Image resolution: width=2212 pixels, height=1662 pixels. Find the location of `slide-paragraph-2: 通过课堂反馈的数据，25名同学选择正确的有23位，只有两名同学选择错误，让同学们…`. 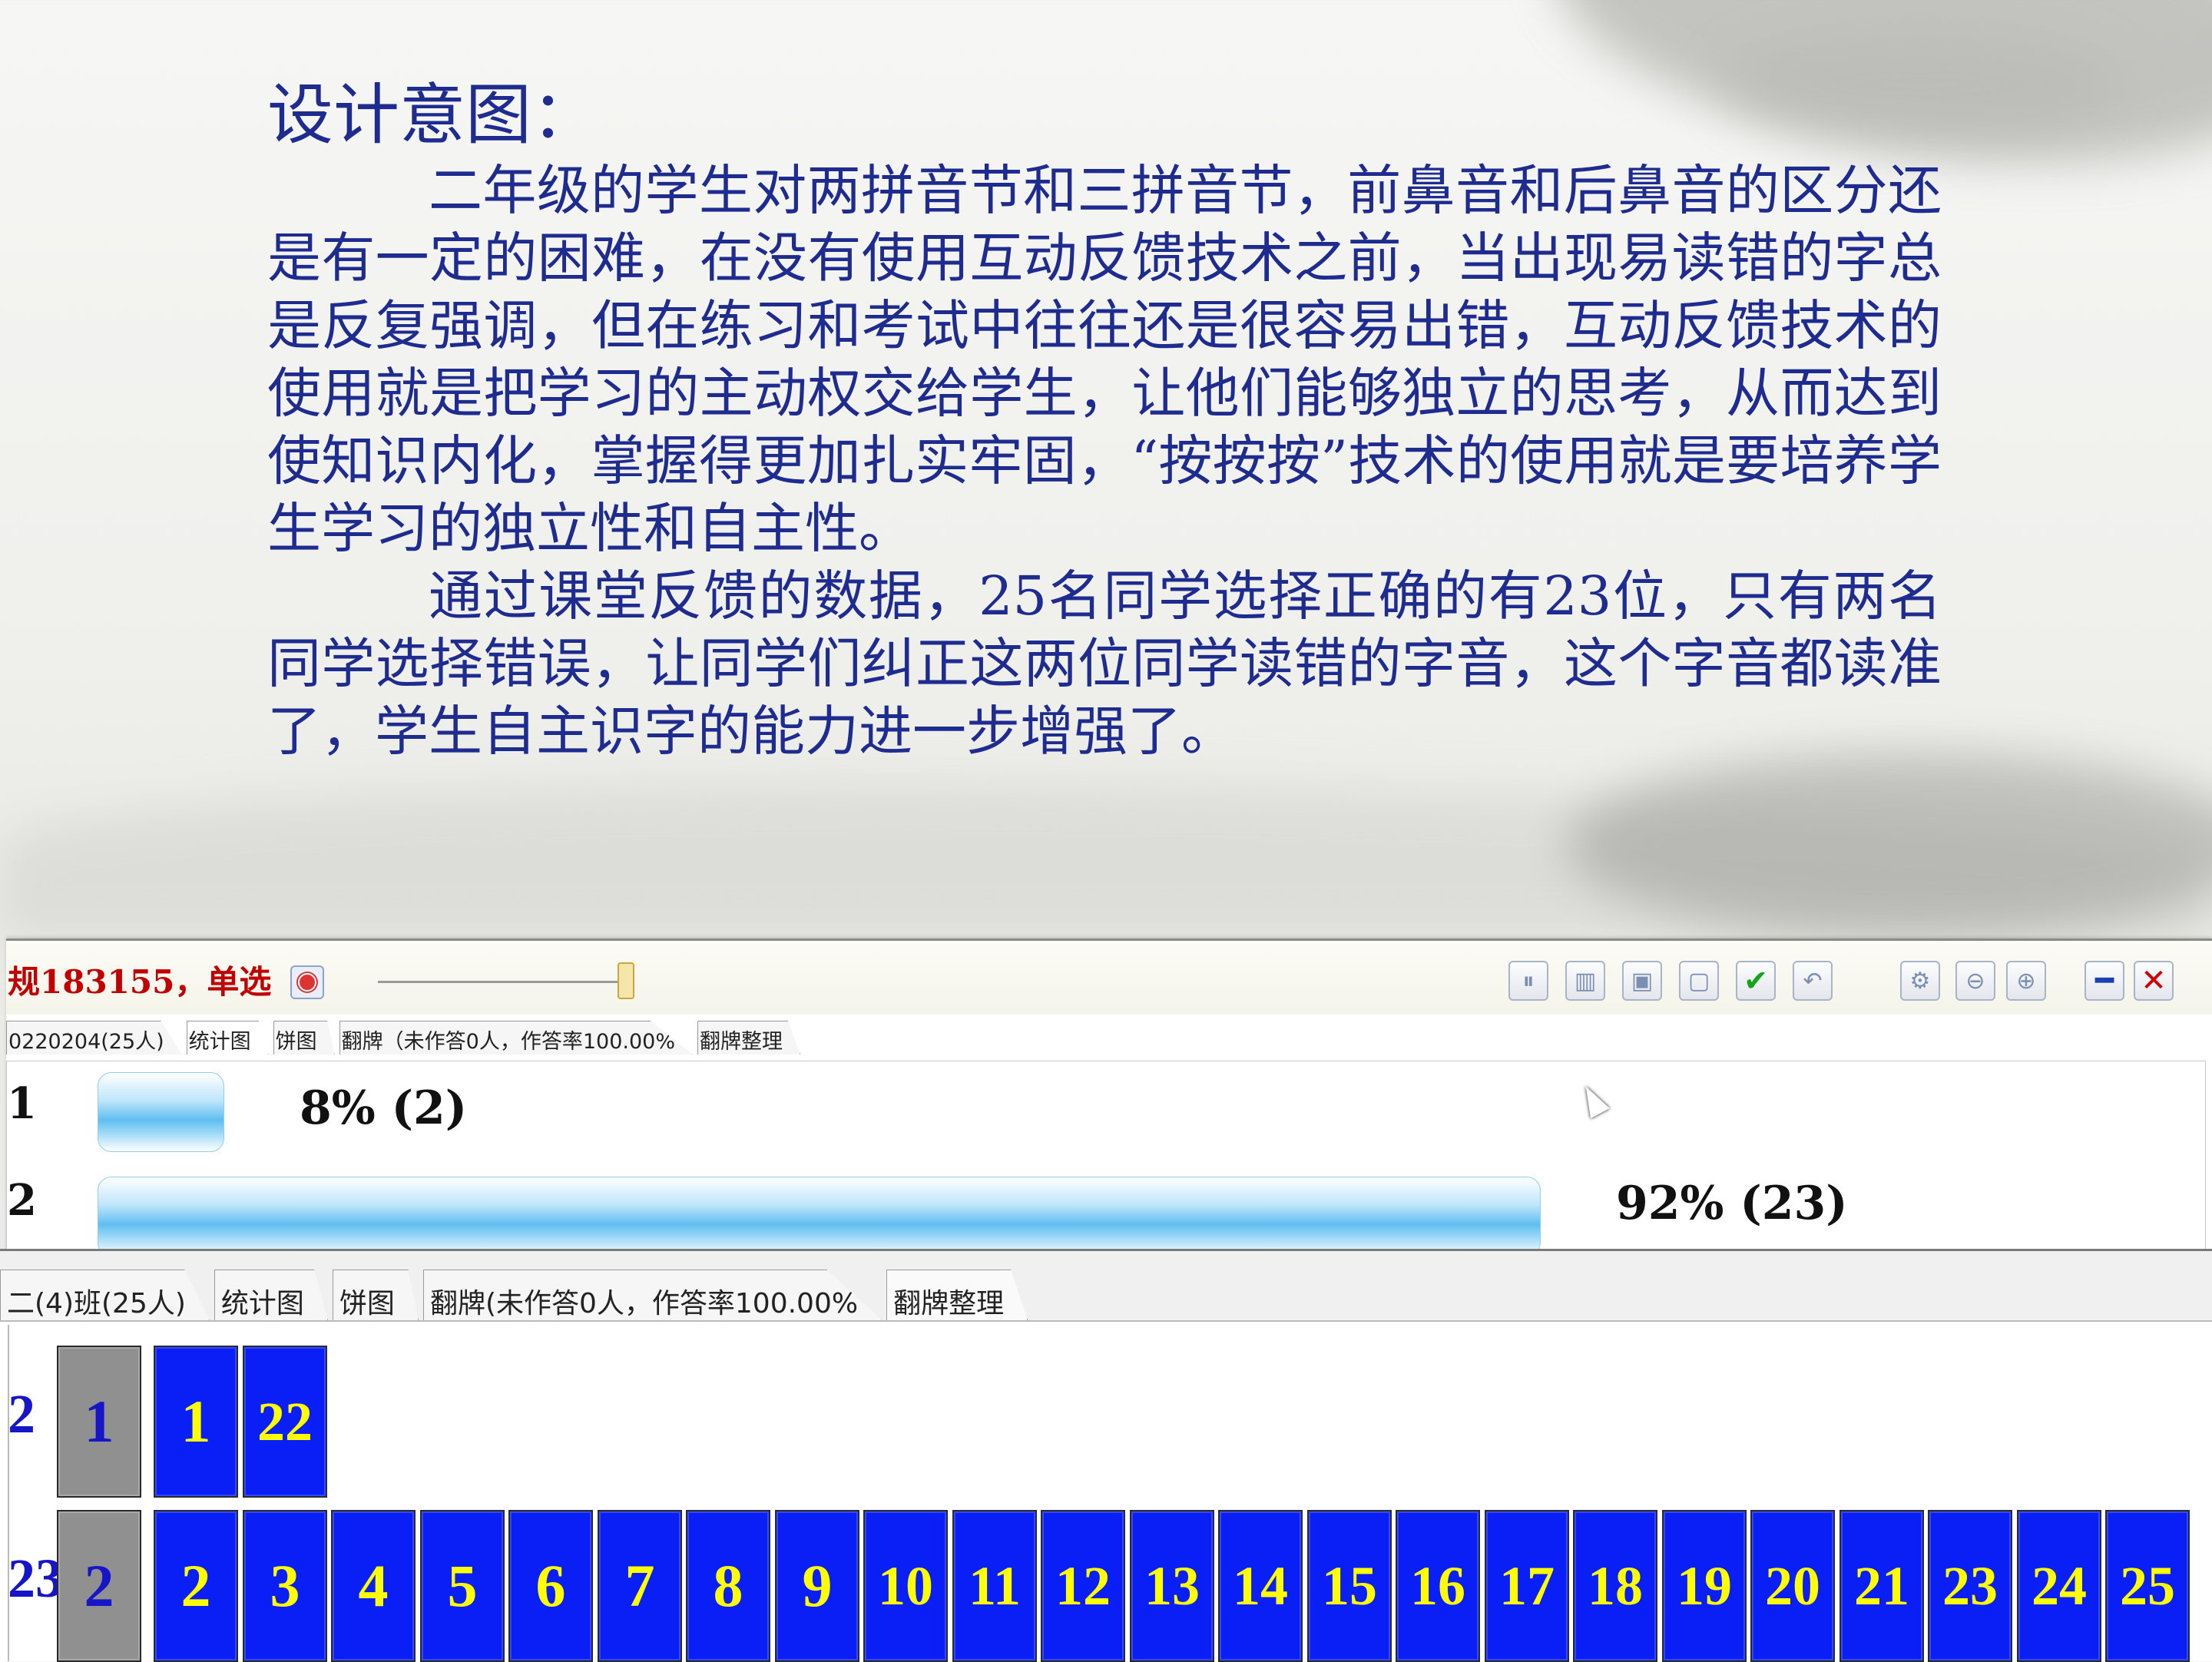

slide-paragraph-2: 通过课堂反馈的数据，25名同学选择正确的有23位，只有两名同学选择错误，让同学们… is located at coordinates (1104, 663).